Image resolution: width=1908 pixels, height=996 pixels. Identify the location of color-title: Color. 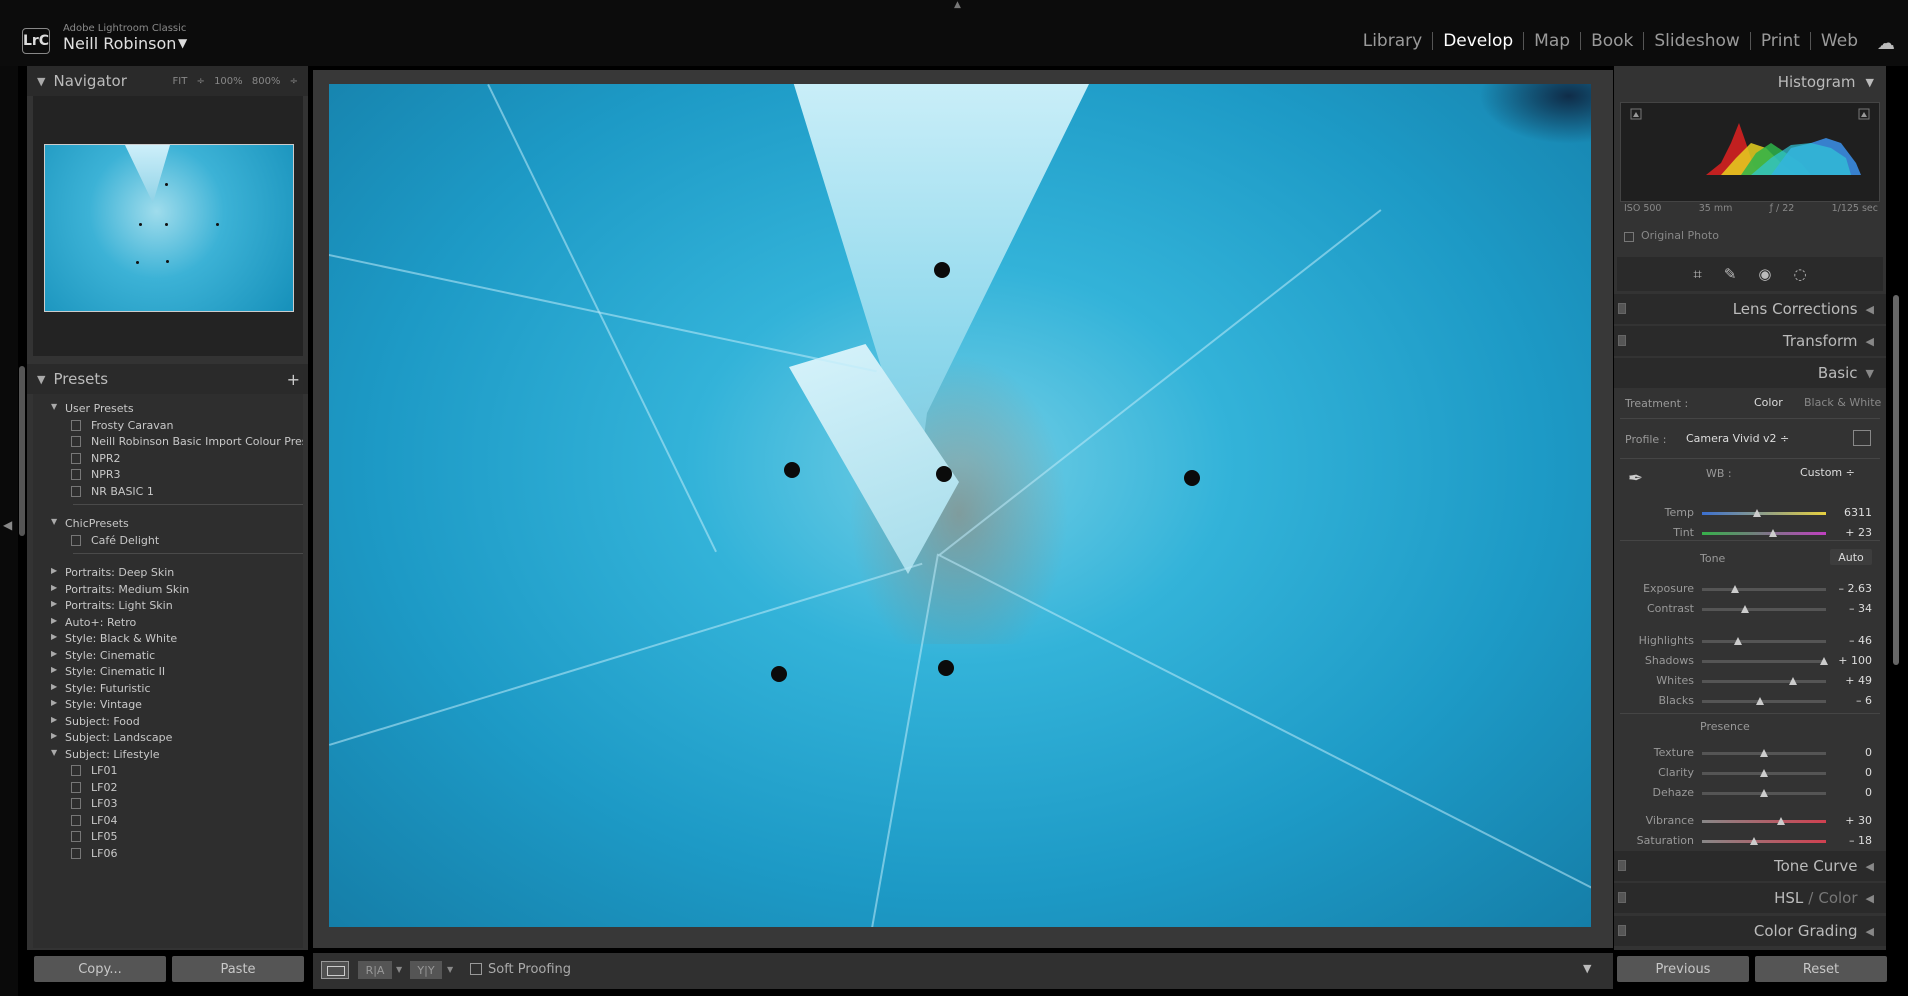
(1837, 898).